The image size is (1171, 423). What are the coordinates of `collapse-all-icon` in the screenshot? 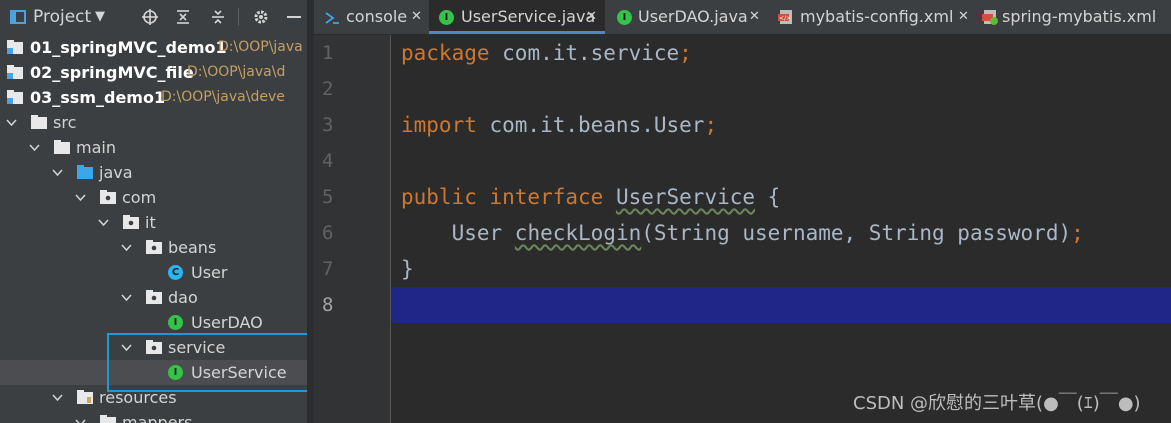 It's located at (218, 17).